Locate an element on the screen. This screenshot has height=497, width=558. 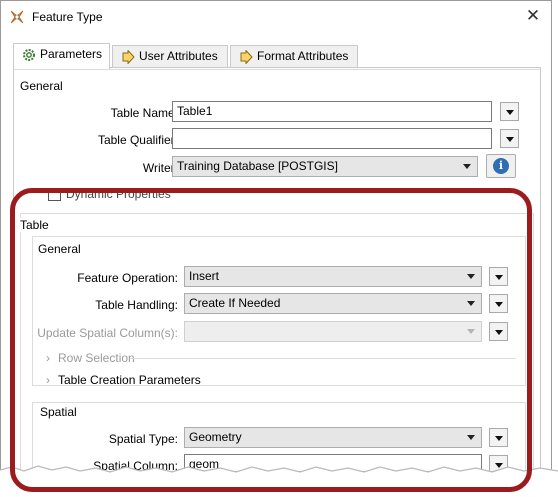
table-qualifier-label: Table Qualifier: is located at coordinates (137, 140).